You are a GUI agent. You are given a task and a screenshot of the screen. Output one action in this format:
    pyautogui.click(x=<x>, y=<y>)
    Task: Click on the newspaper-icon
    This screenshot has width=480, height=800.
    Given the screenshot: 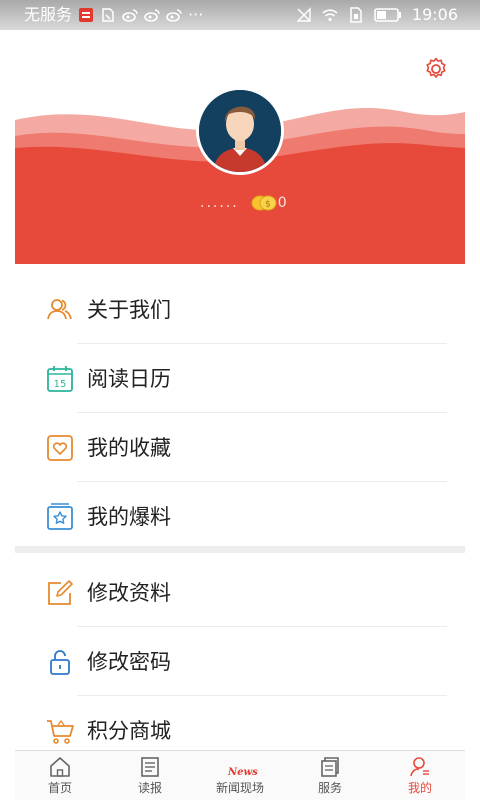 What is the action you would take?
    pyautogui.click(x=150, y=767)
    